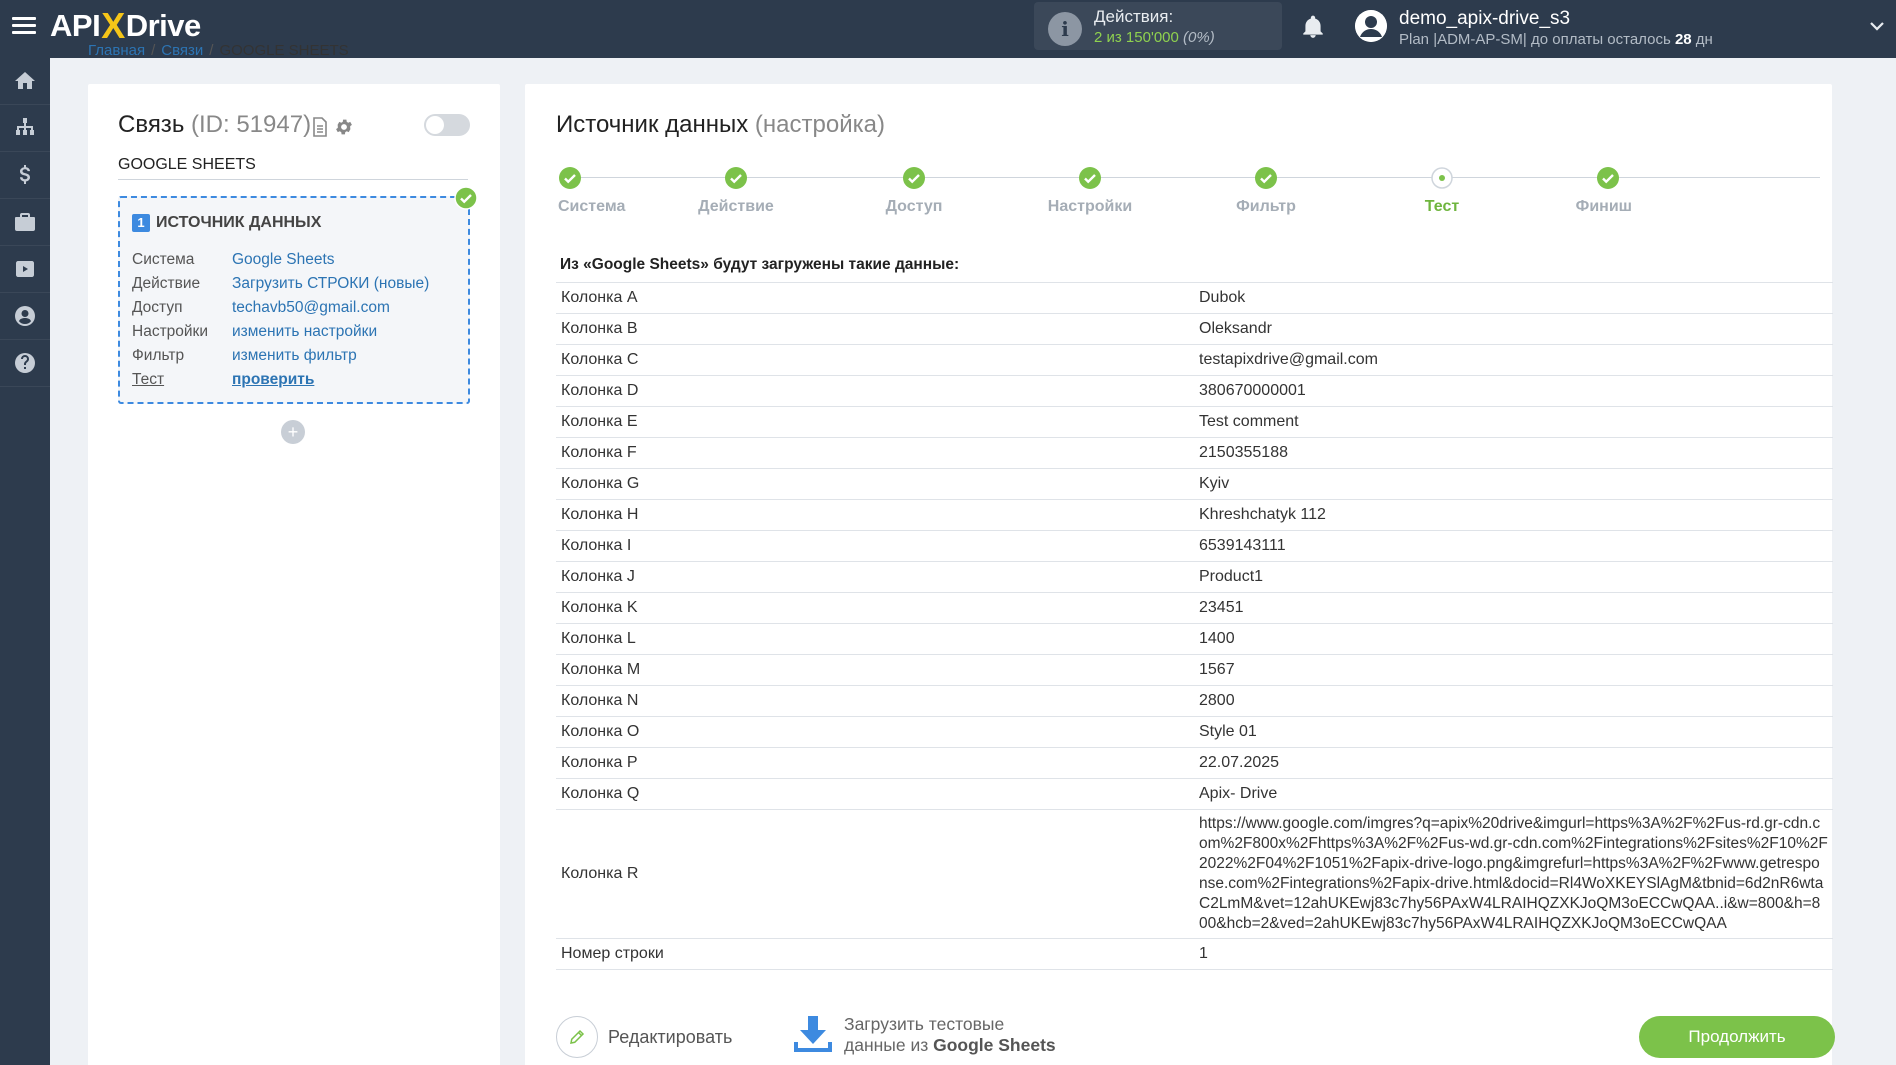  What do you see at coordinates (1090, 190) in the screenshot?
I see `step-4: Настройки` at bounding box center [1090, 190].